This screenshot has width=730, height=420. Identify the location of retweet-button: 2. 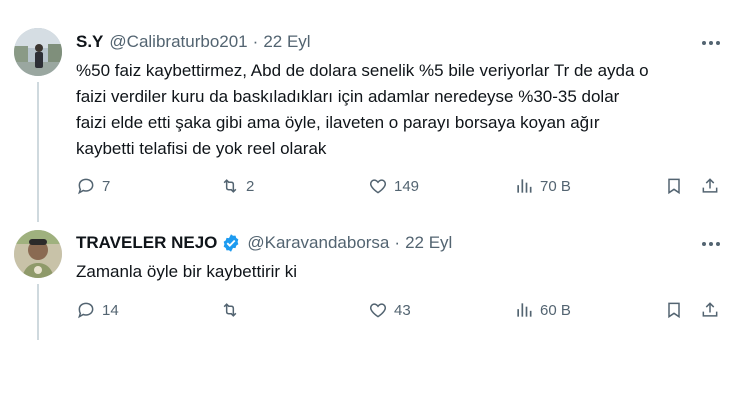
(237, 186).